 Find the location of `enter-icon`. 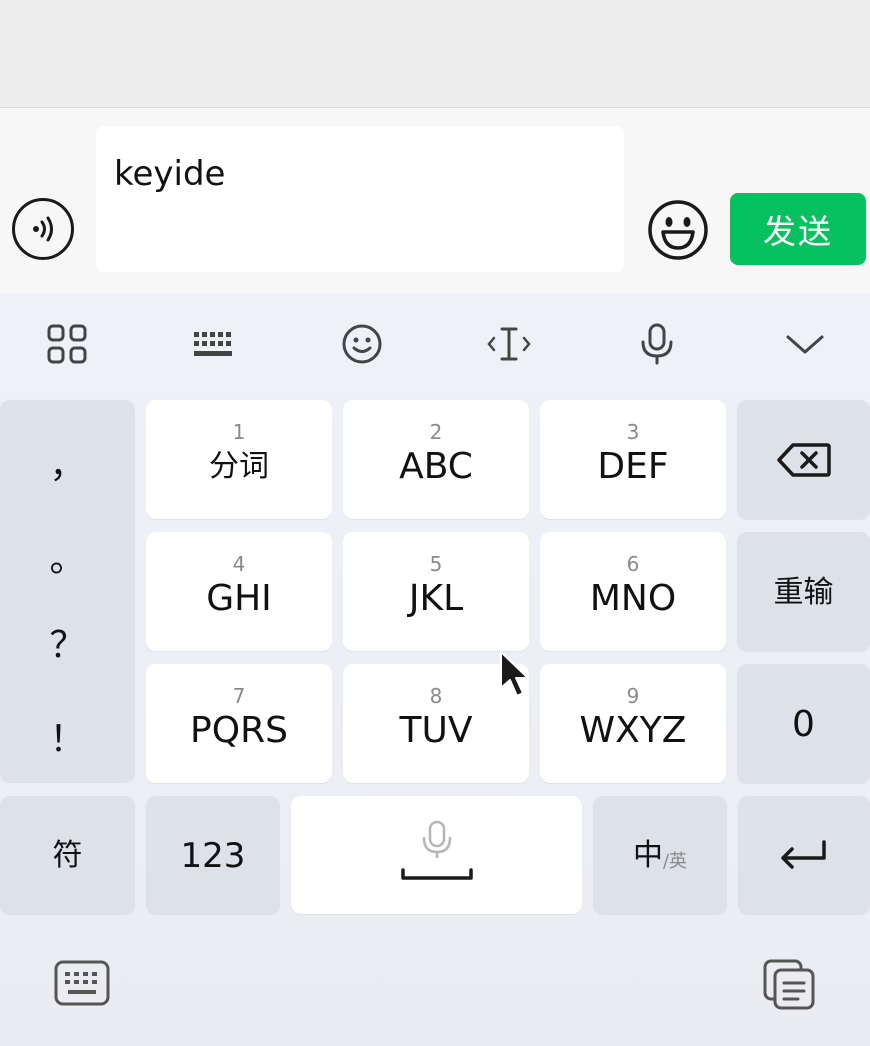

enter-icon is located at coordinates (803, 854).